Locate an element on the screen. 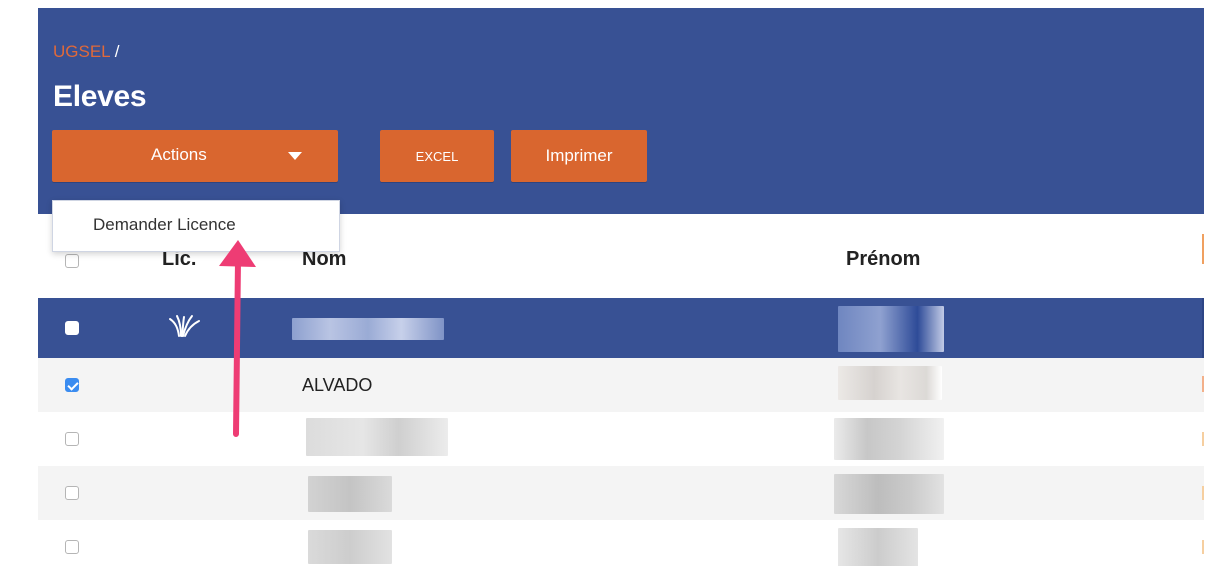 This screenshot has width=1216, height=574. column-edge-marker is located at coordinates (1203, 249).